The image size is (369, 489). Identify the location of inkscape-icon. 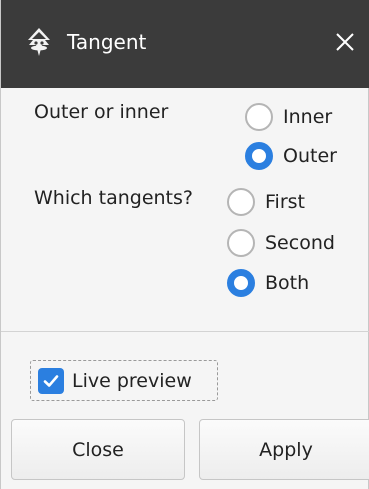
(39, 42).